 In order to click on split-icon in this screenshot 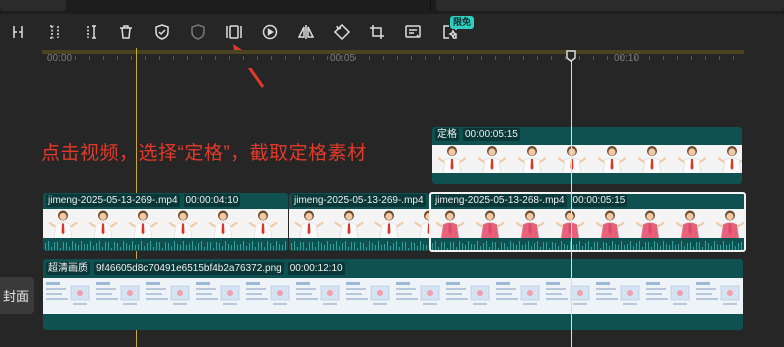, I will do `click(18, 32)`.